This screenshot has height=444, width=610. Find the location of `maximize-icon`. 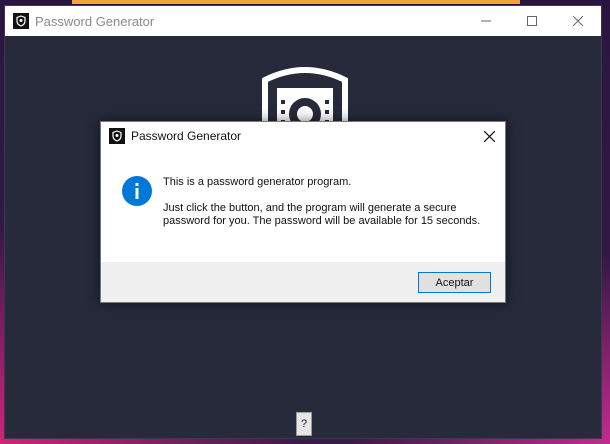

maximize-icon is located at coordinates (532, 21).